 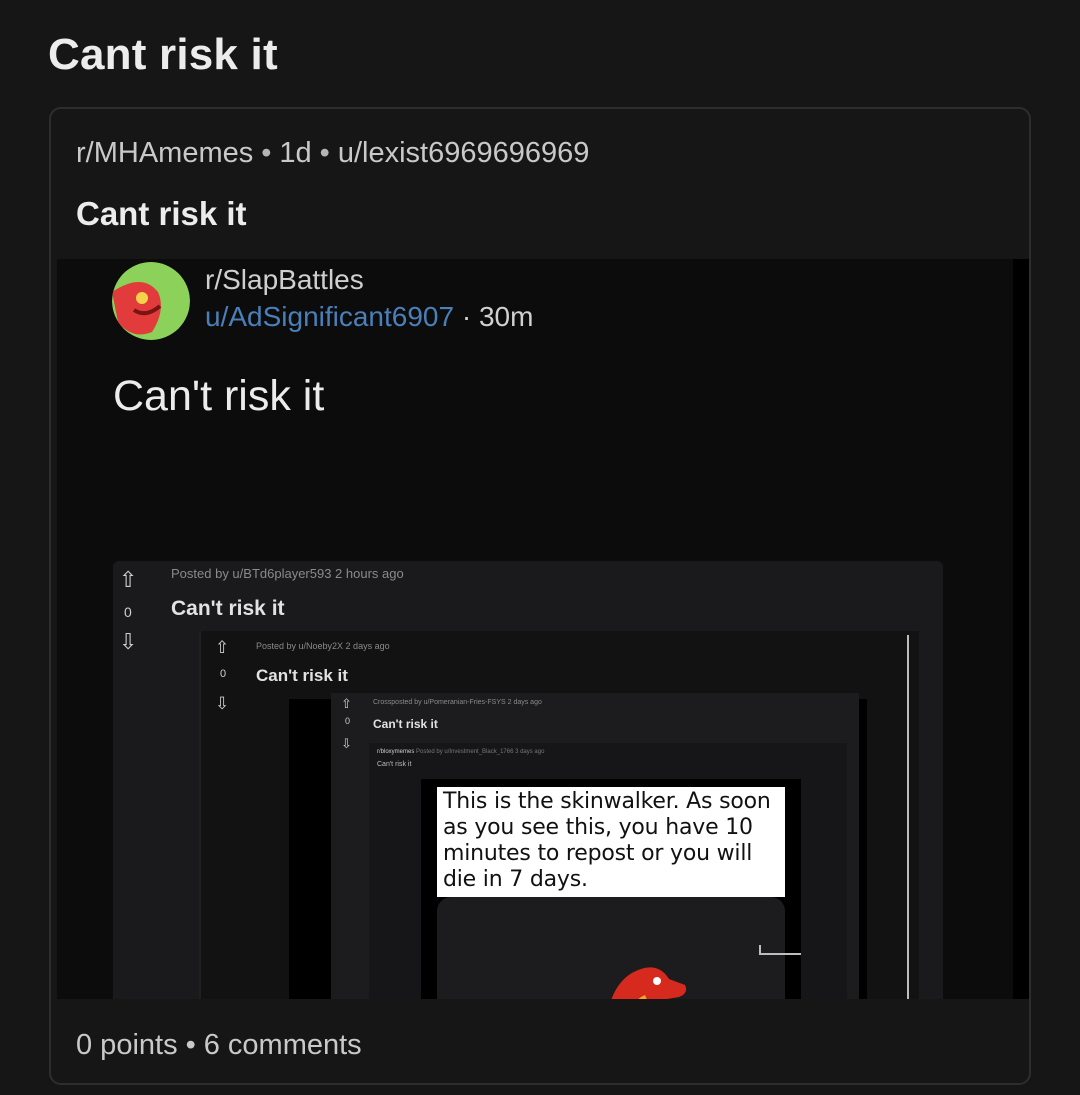 What do you see at coordinates (333, 153) in the screenshot?
I see `crosspost-meta: r/MHAmemes • 1d • u/lexist6969696969` at bounding box center [333, 153].